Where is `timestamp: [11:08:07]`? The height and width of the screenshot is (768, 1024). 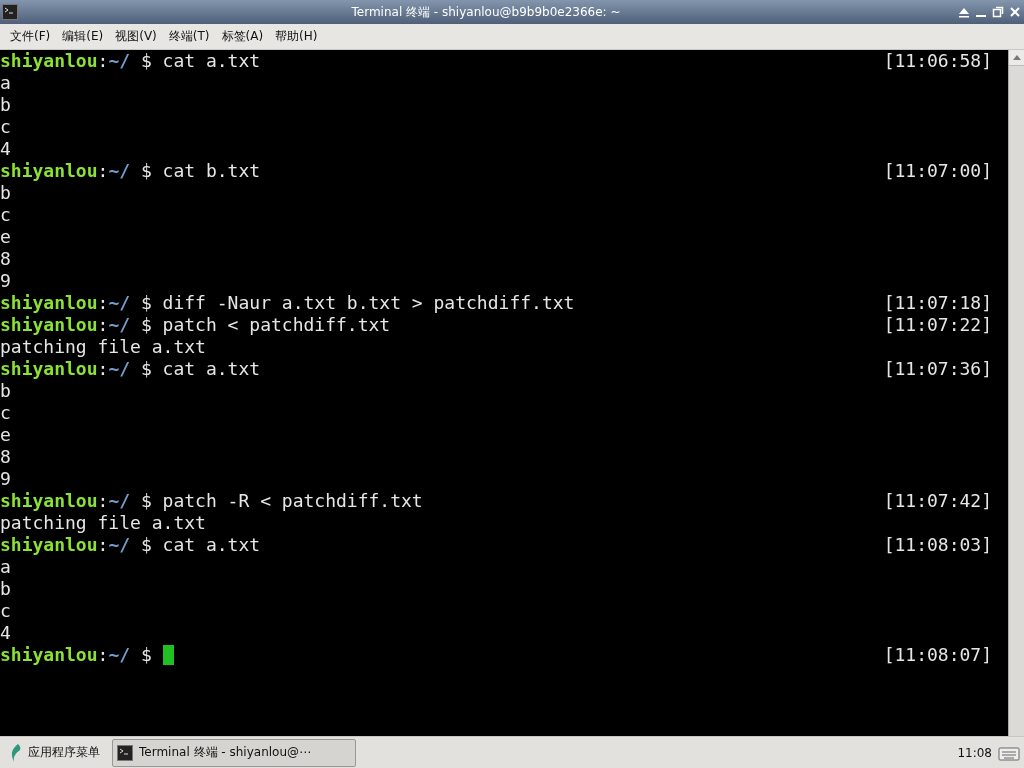 timestamp: [11:08:07] is located at coordinates (937, 655).